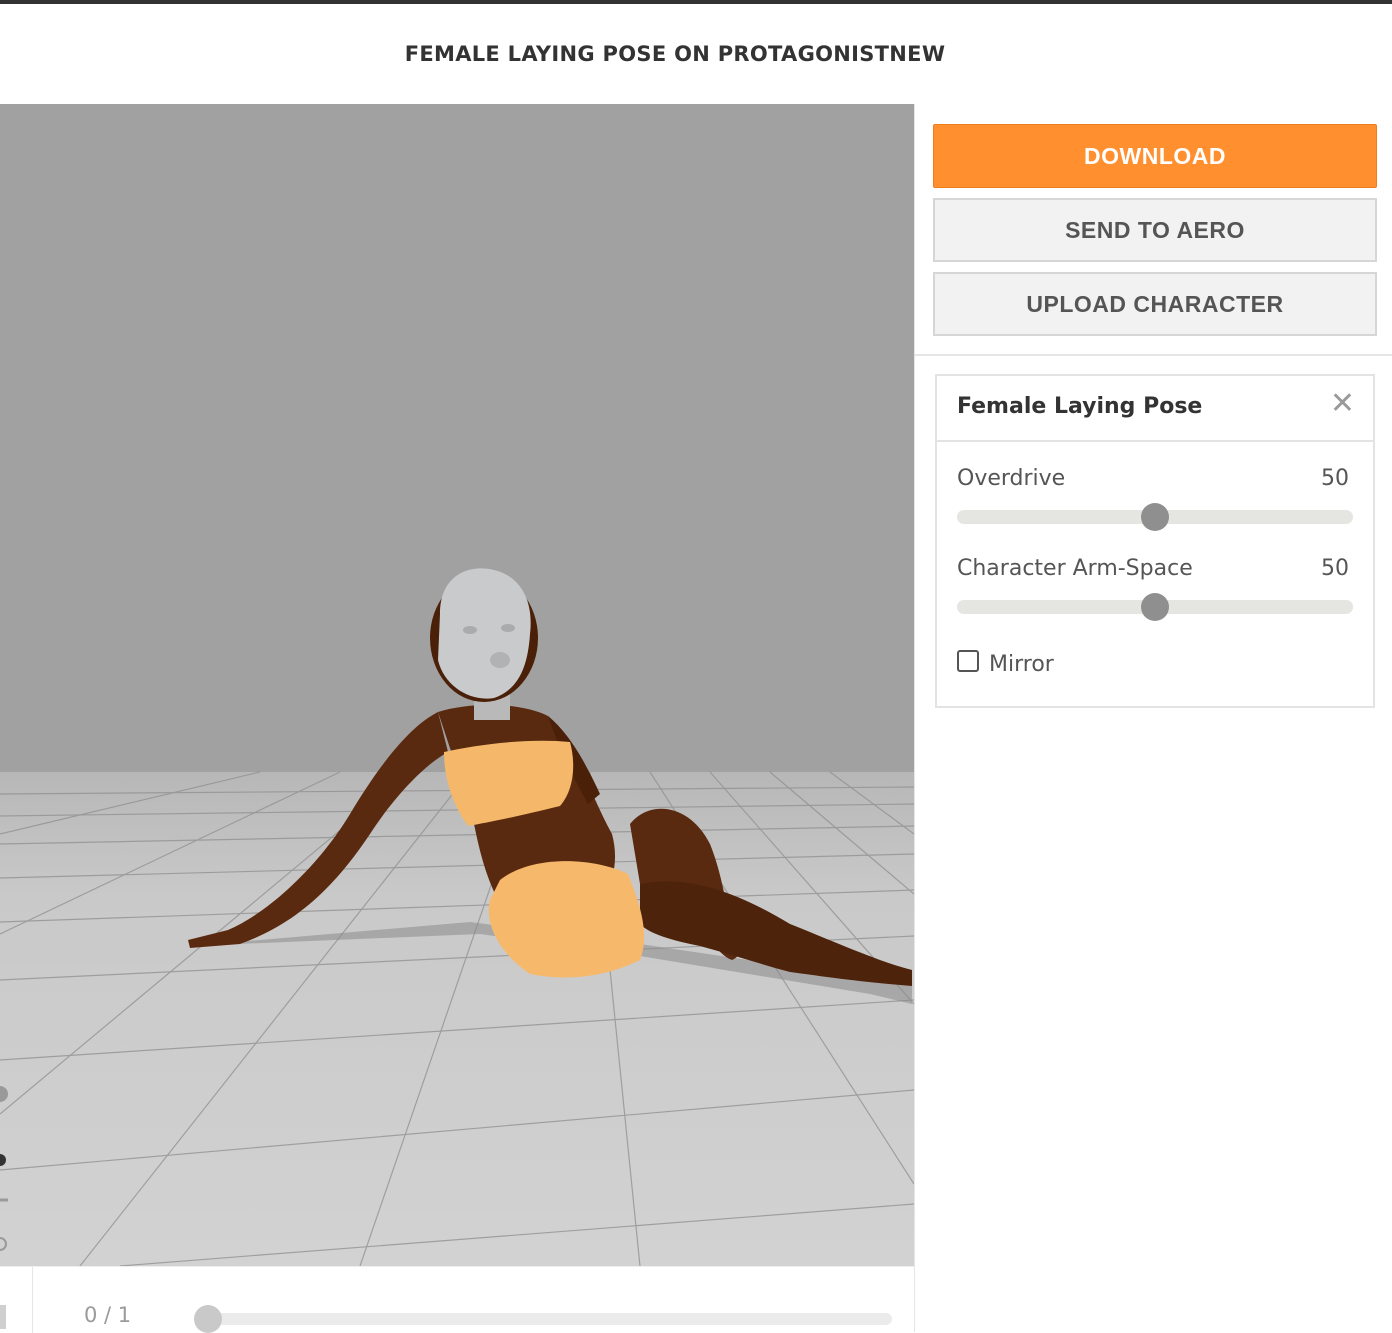  What do you see at coordinates (484, 633) in the screenshot?
I see `character-head` at bounding box center [484, 633].